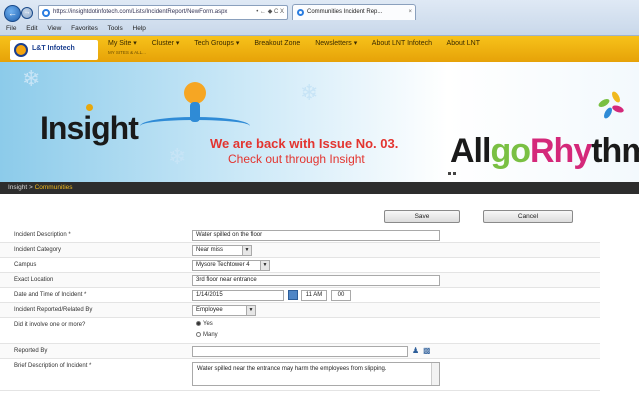  Describe the element at coordinates (198, 323) in the screenshot. I see `radio-selected-icon` at that location.